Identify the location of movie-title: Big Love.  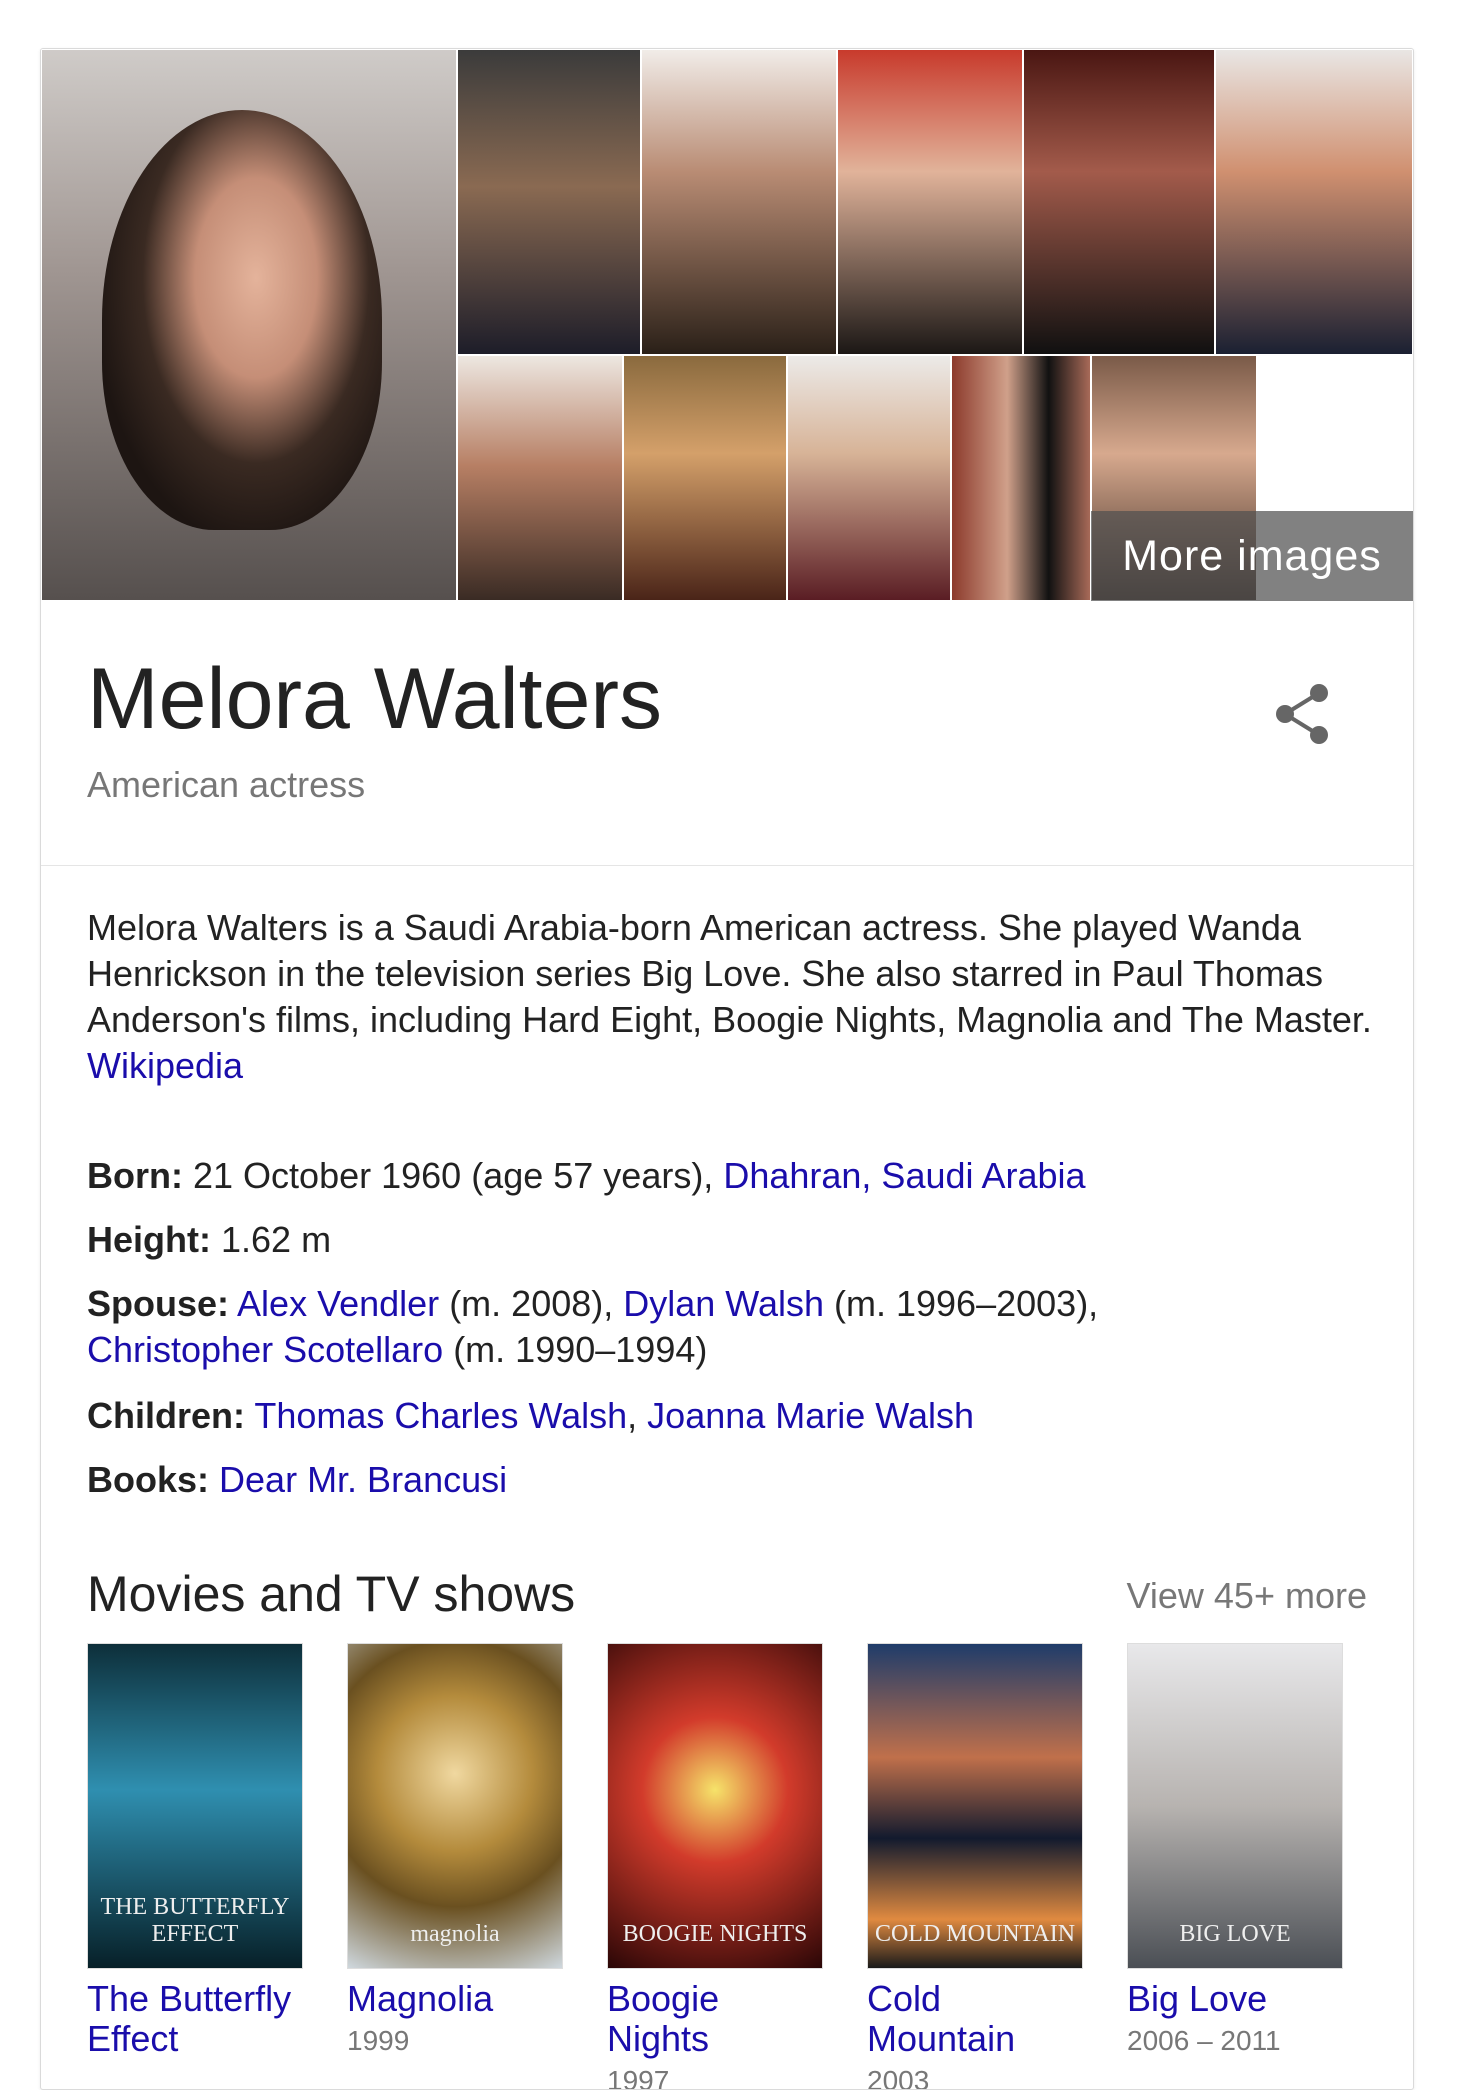
(1235, 1999).